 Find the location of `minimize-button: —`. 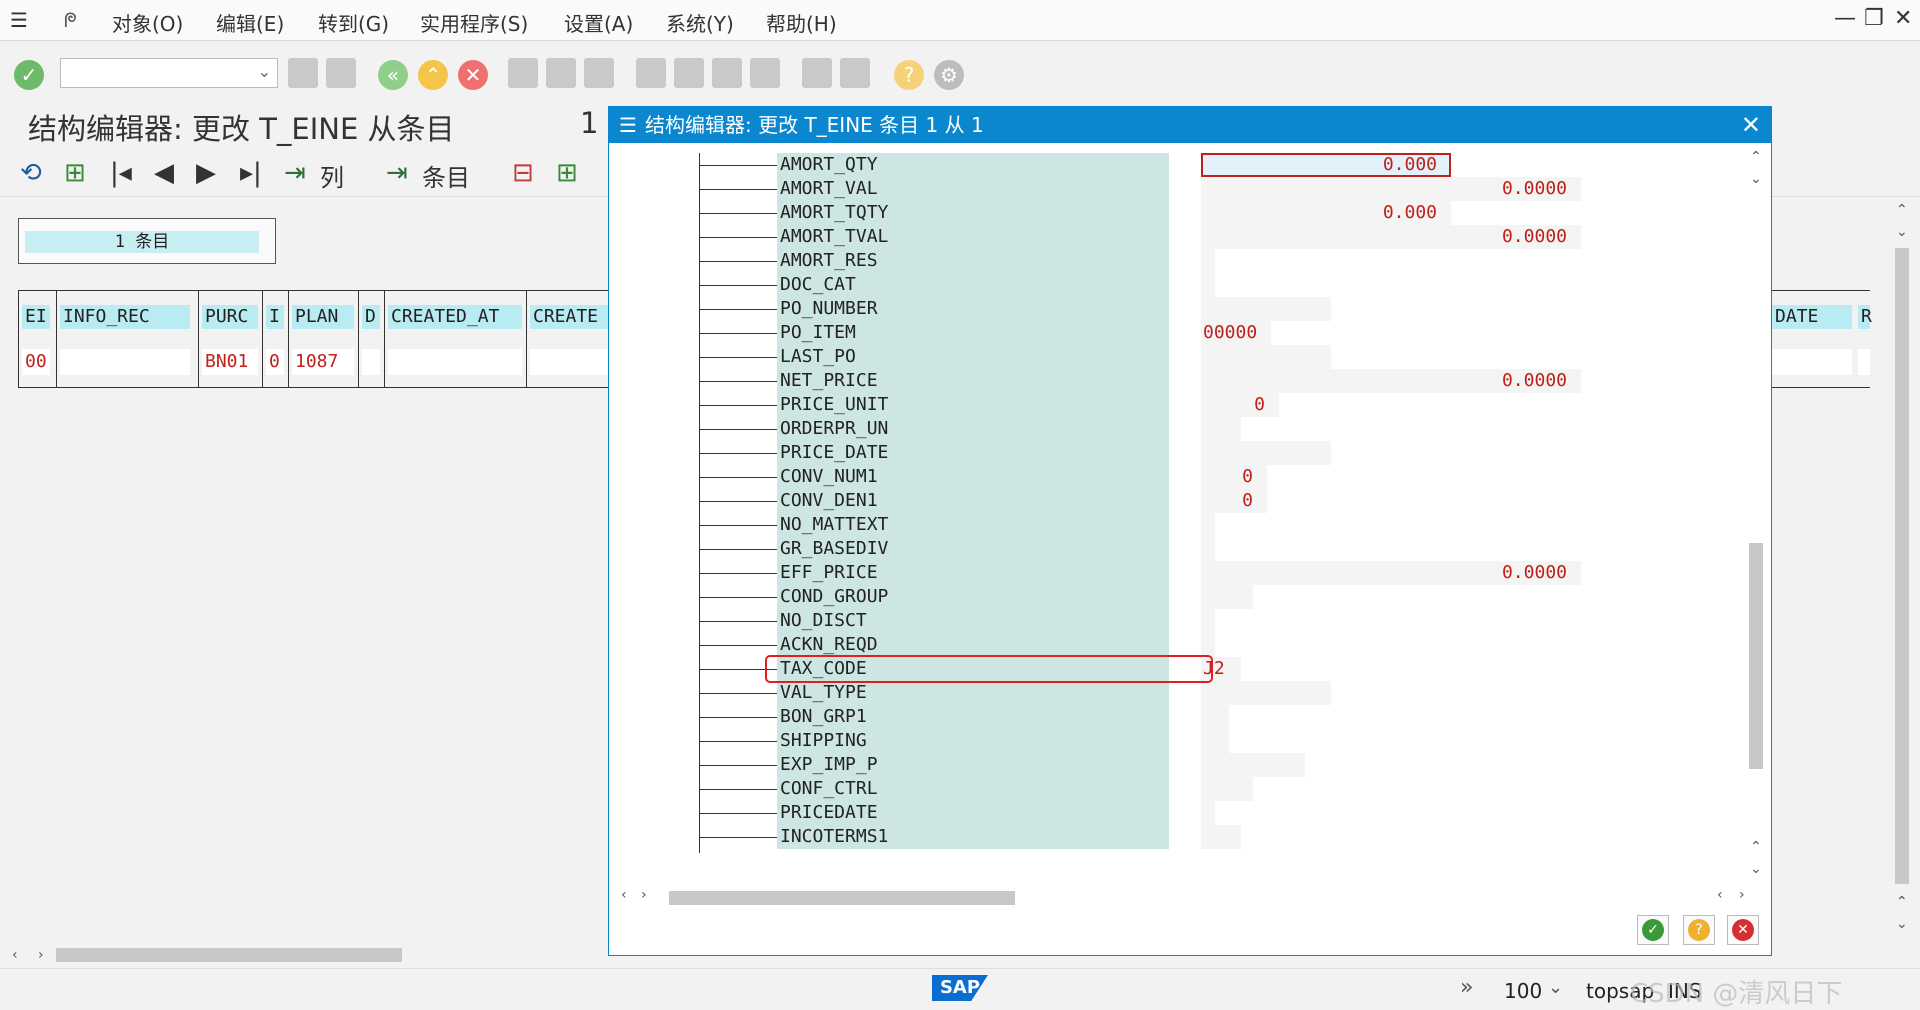

minimize-button: — is located at coordinates (1845, 18).